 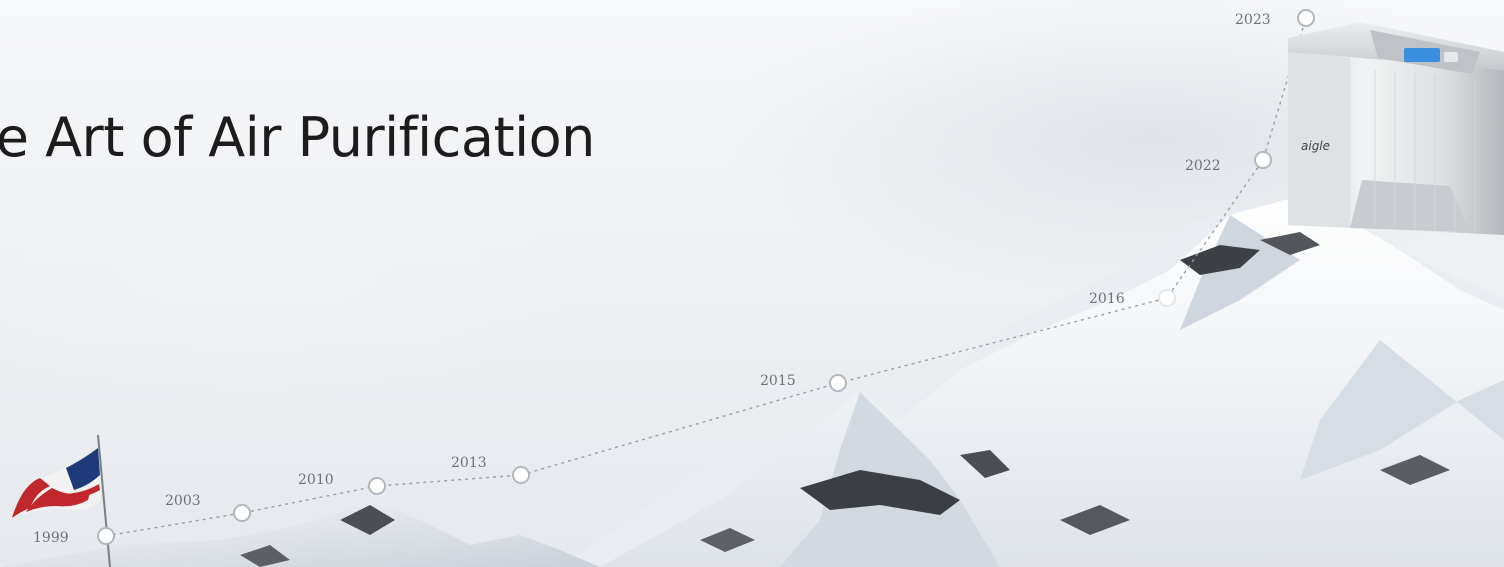 I want to click on timeline-node-2016, so click(x=1167, y=298).